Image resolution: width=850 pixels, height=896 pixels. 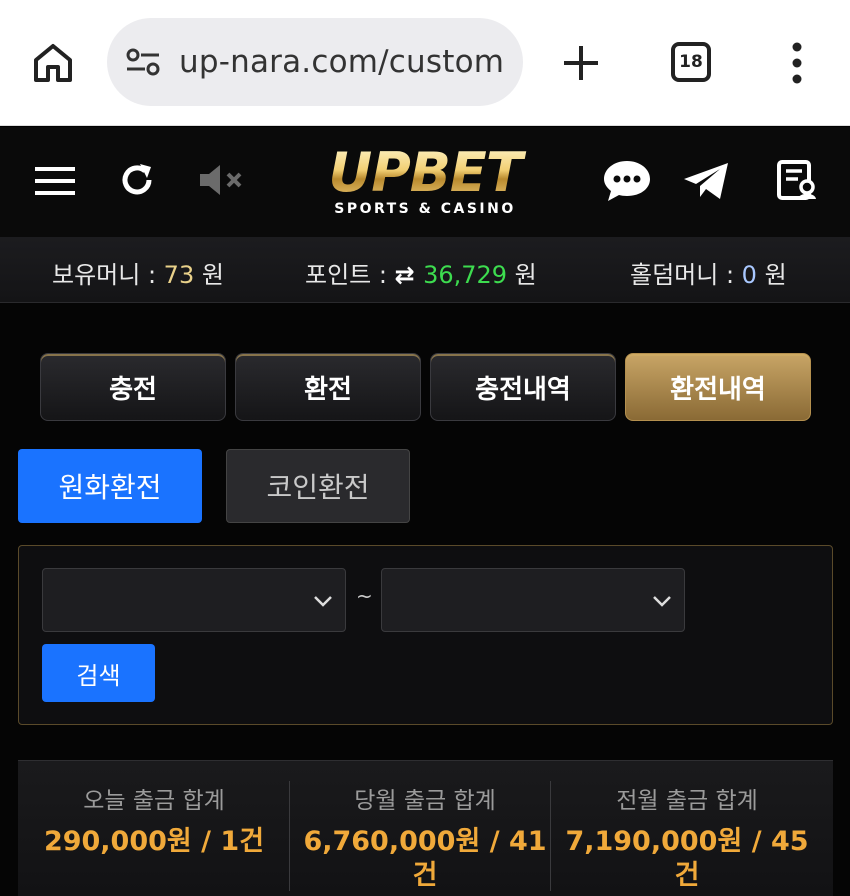 I want to click on holding-money: 보유머니 : 73 원, so click(x=138, y=275).